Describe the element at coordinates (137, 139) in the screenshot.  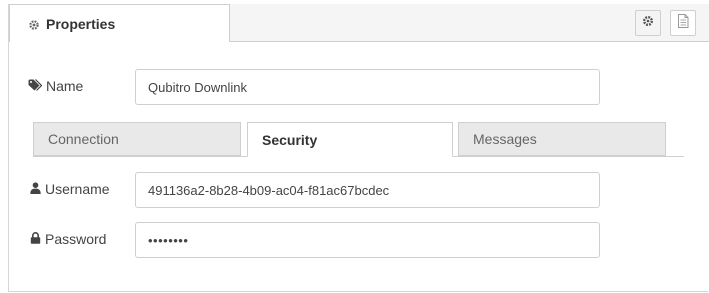
I see `tab-connection: Connection` at that location.